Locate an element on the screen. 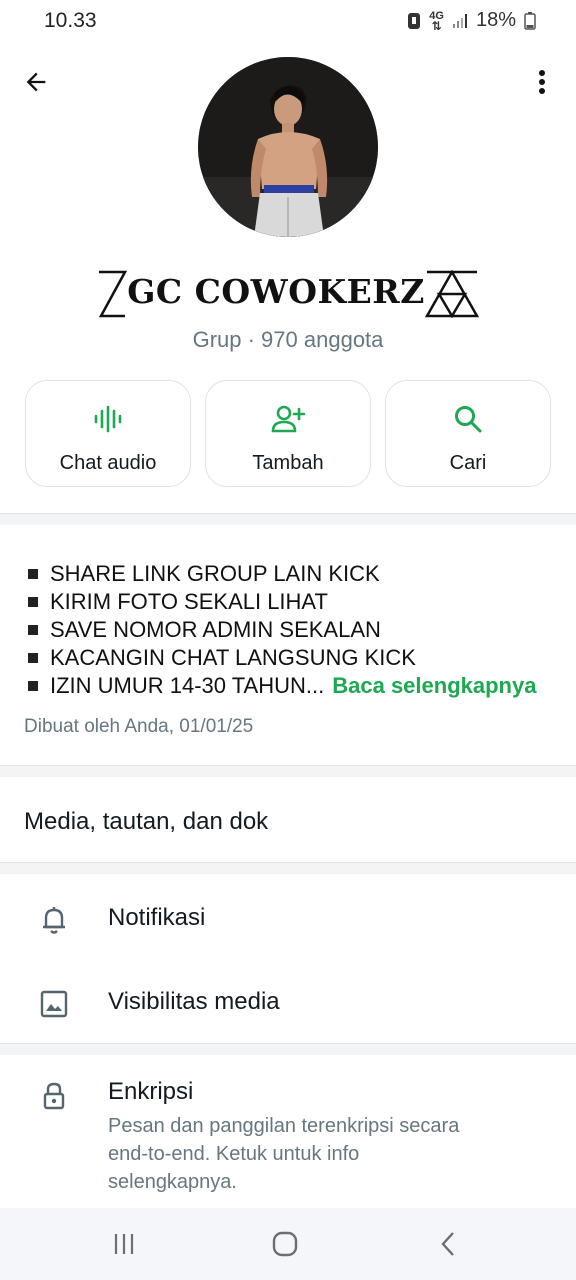 The width and height of the screenshot is (576, 1280). chevron-left-icon is located at coordinates (447, 1244).